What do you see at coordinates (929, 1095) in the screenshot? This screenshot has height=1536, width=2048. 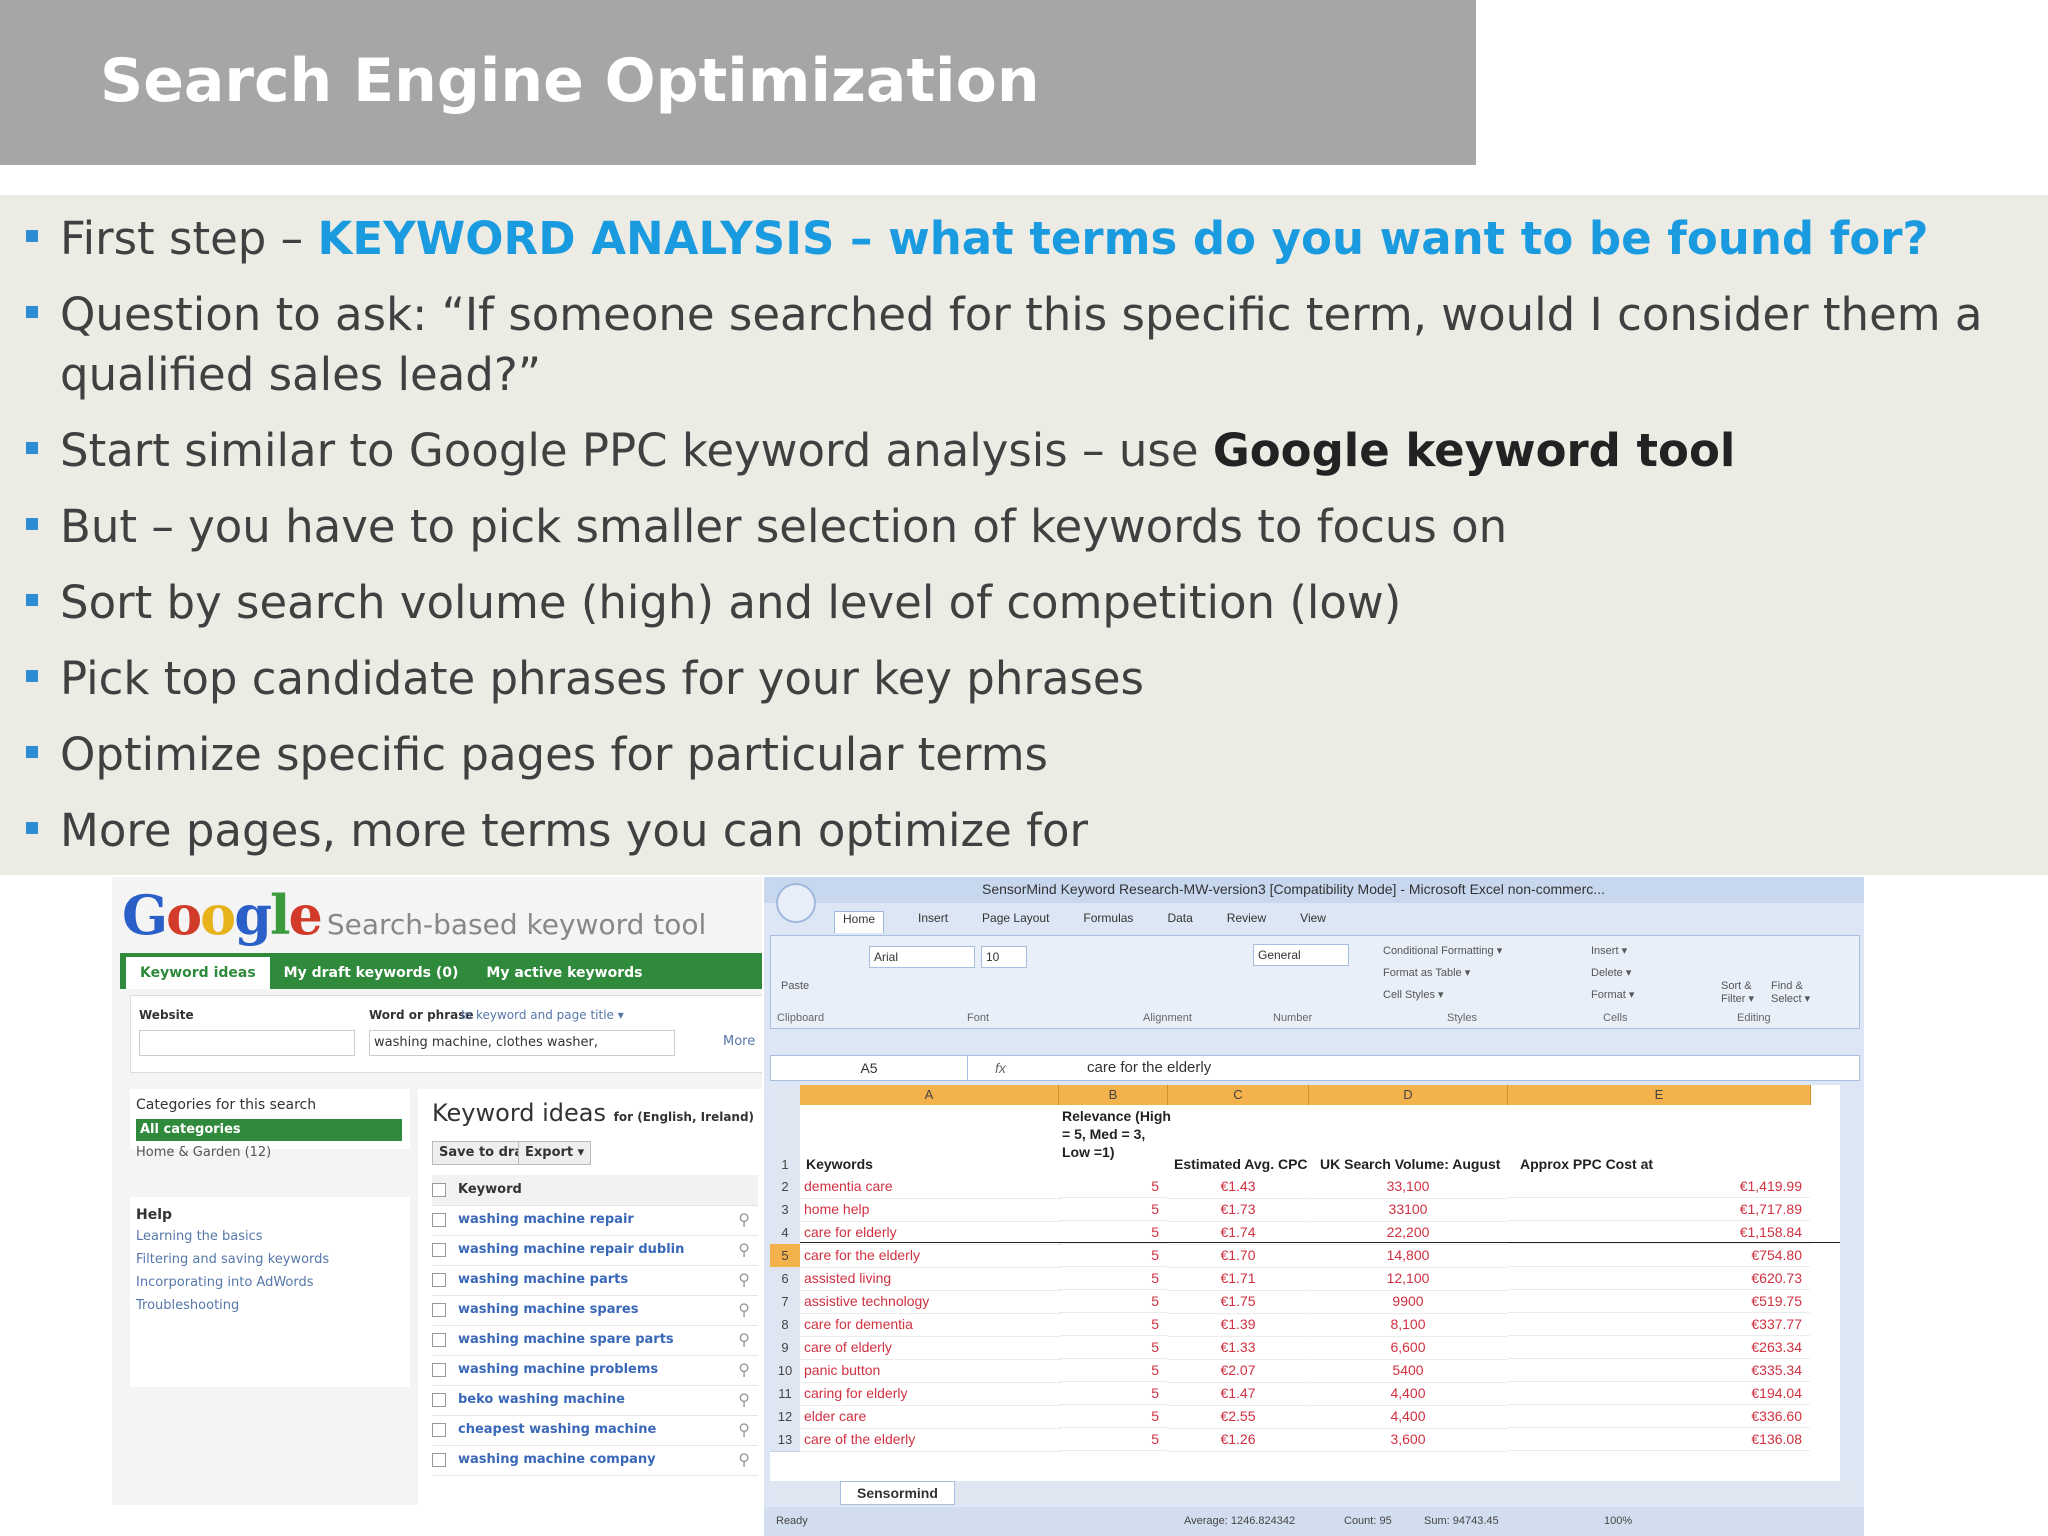 I see `column-header-a: A` at bounding box center [929, 1095].